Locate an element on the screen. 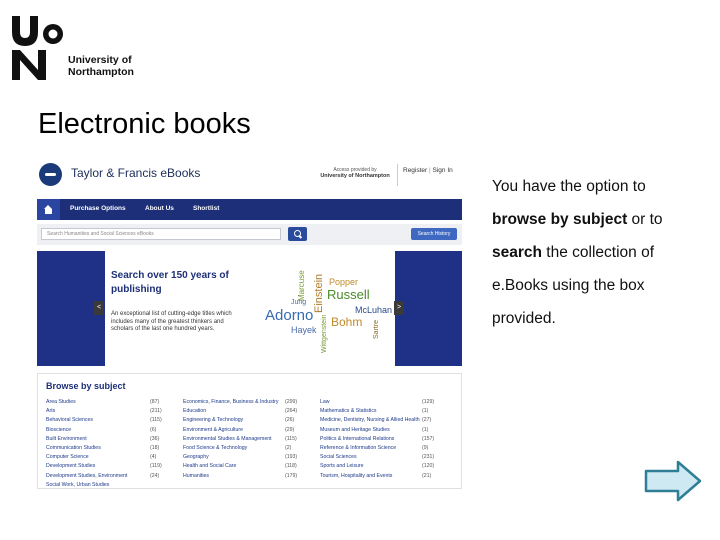  subject-row: Food Science & Technology (2) is located at coordinates (247, 449).